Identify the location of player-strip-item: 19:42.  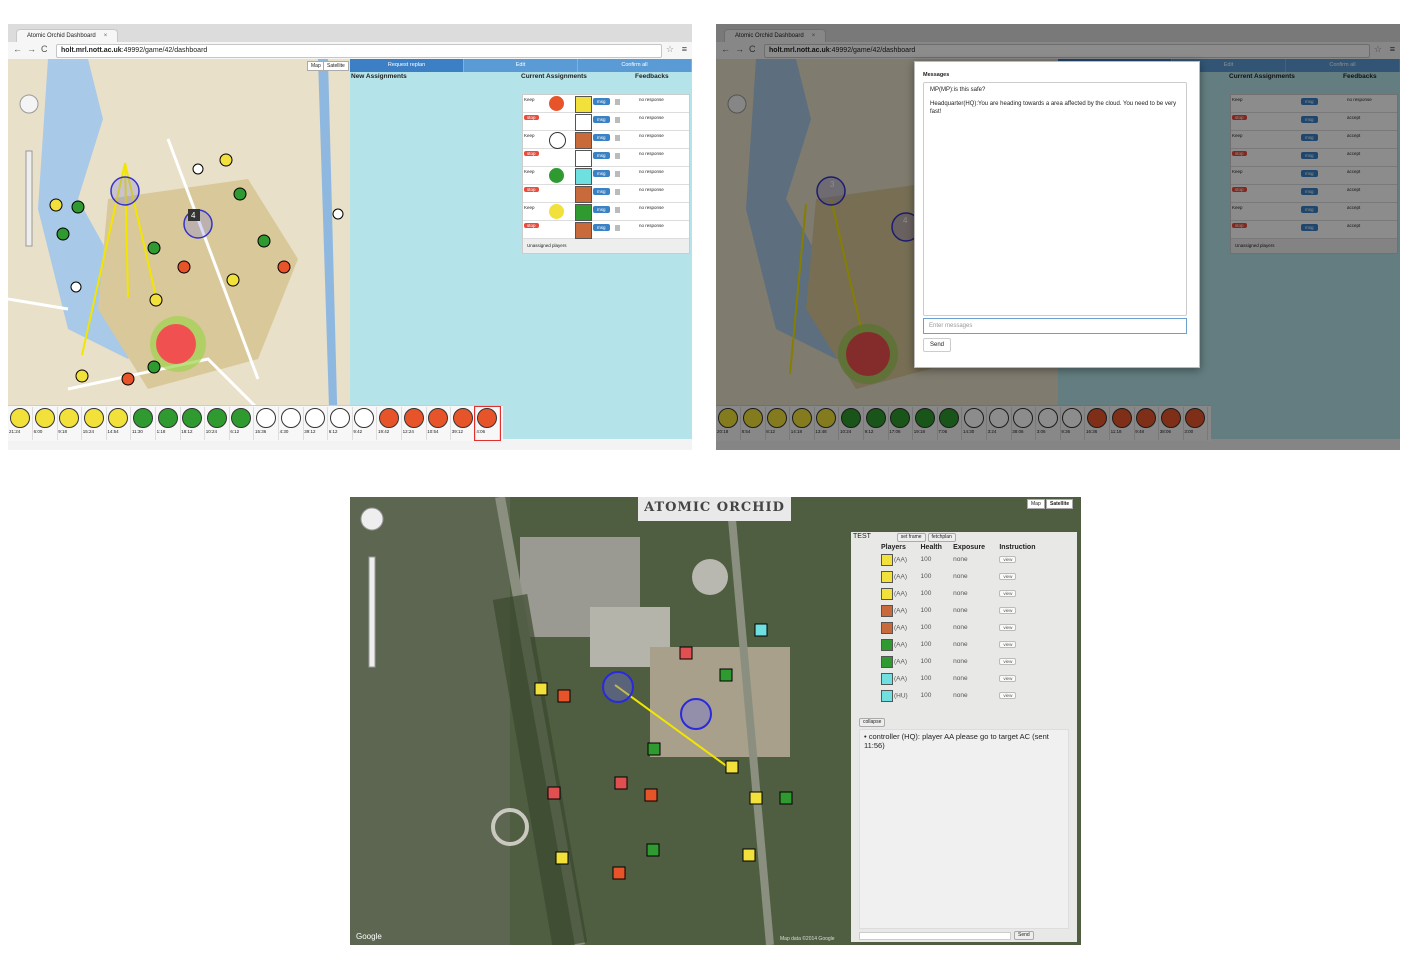
(389, 423).